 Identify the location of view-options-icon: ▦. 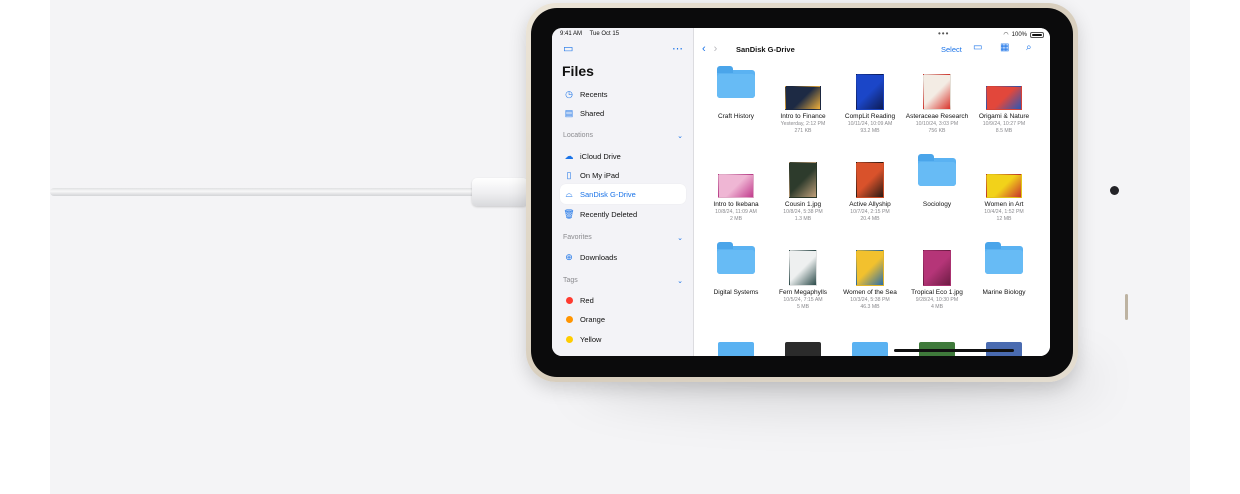
(1004, 47).